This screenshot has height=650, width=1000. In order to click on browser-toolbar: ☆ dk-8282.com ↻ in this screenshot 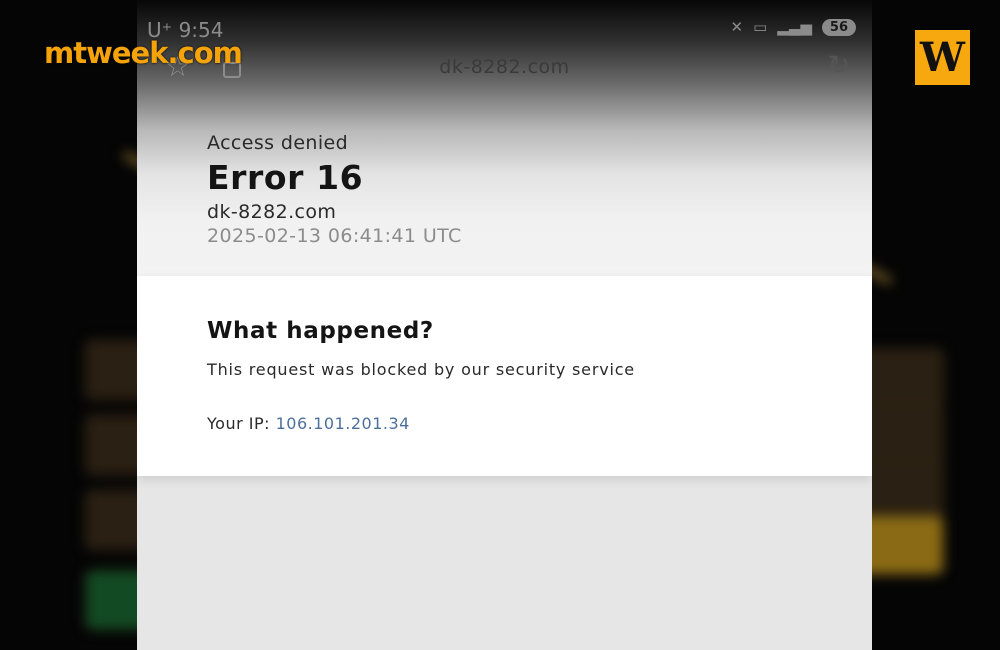, I will do `click(504, 68)`.